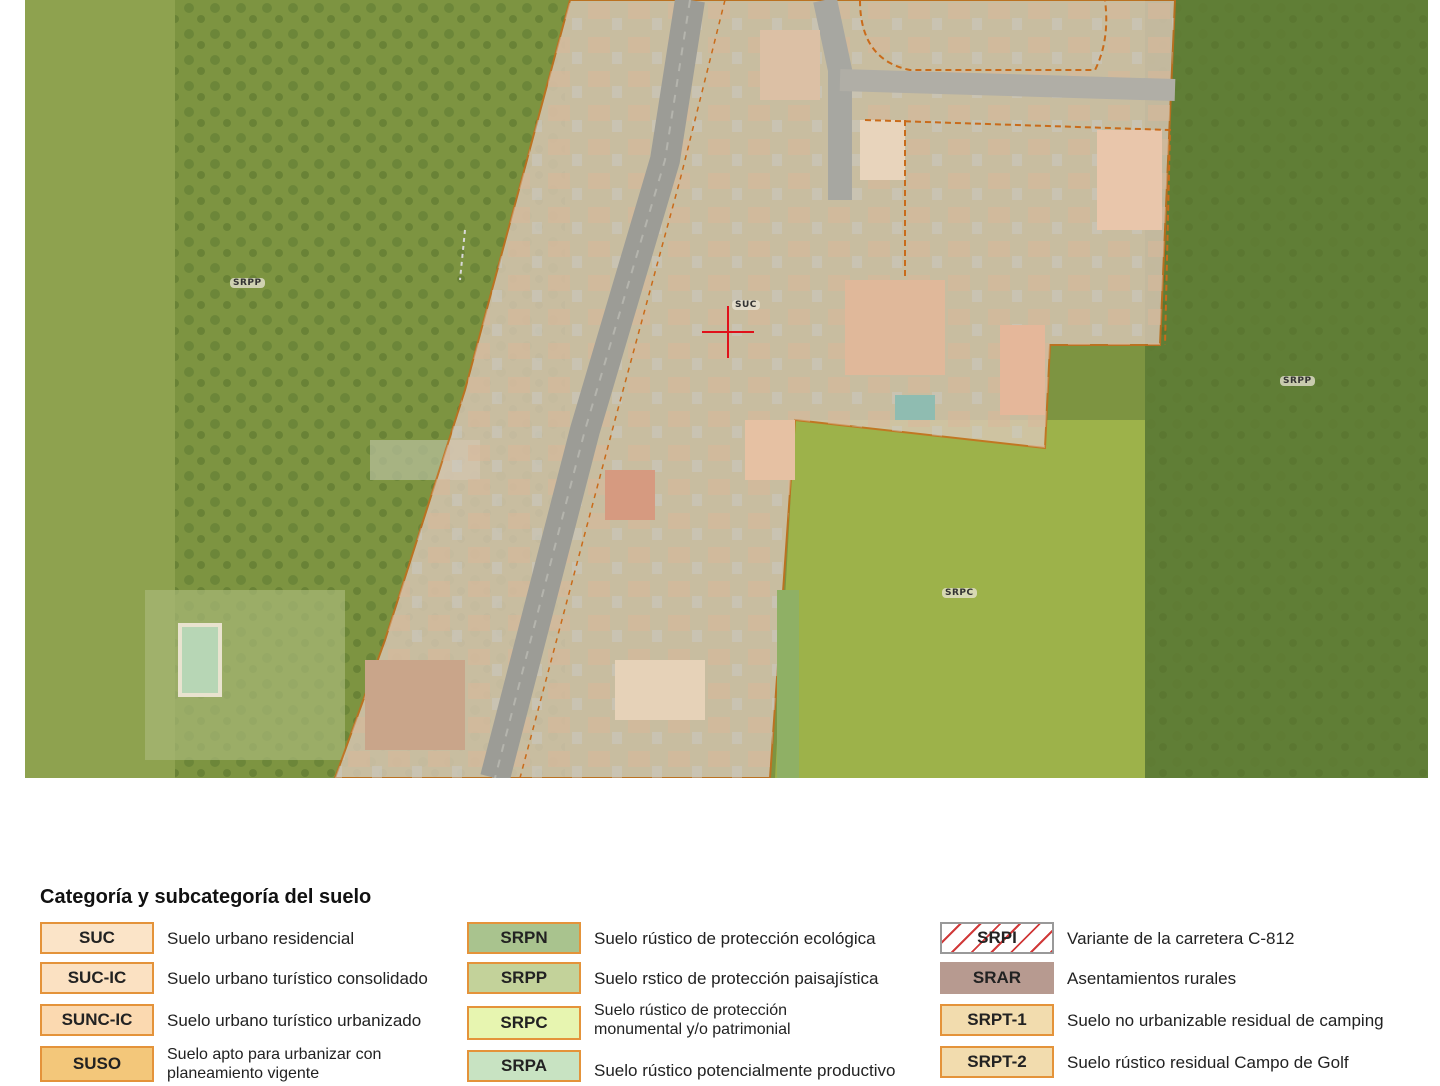 The height and width of the screenshot is (1086, 1440). What do you see at coordinates (745, 1070) in the screenshot?
I see `legend-description: Suelo rústico potencialmente productivo` at bounding box center [745, 1070].